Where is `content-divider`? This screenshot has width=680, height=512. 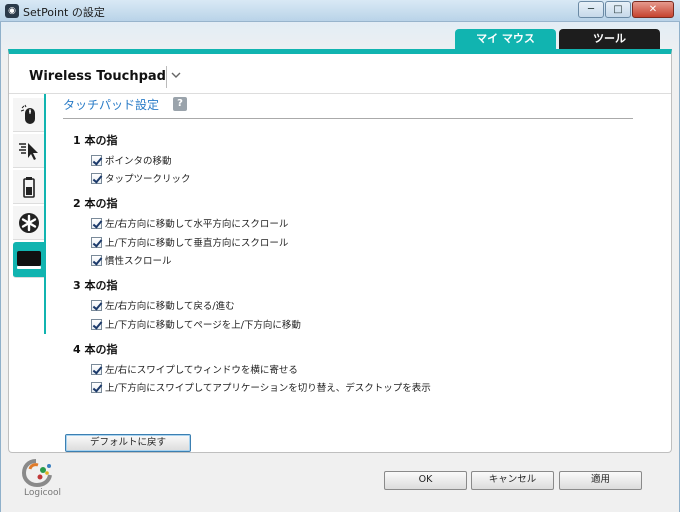 content-divider is located at coordinates (348, 118).